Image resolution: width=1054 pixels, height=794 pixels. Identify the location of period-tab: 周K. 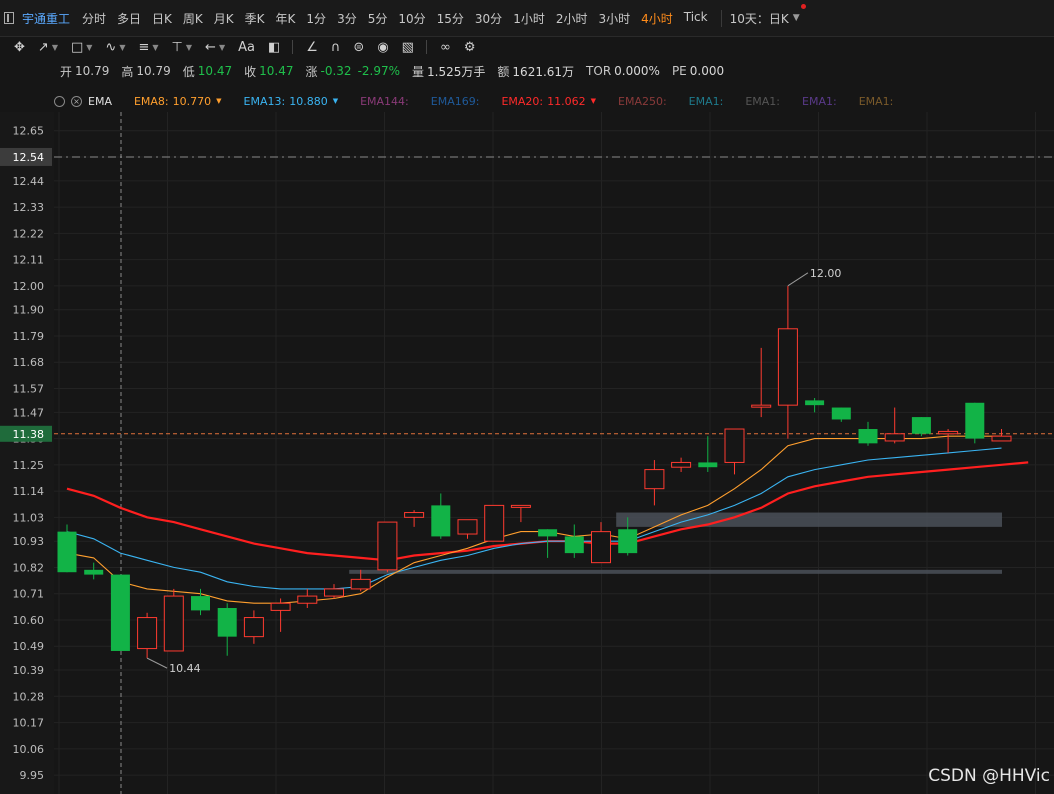
(193, 18).